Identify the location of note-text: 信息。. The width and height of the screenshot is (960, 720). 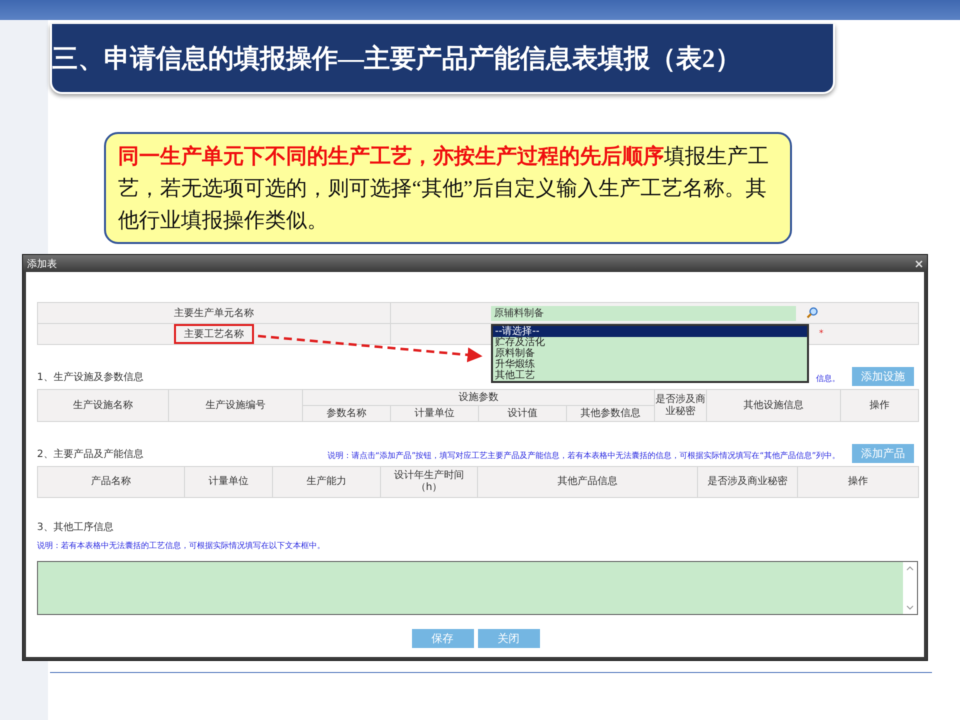
(828, 379).